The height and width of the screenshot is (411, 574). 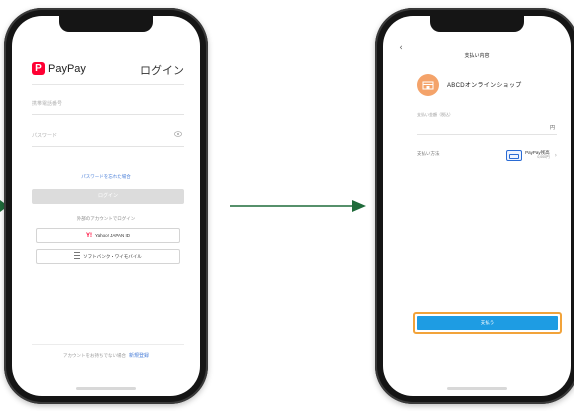 What do you see at coordinates (487, 127) in the screenshot?
I see `amount-input: 円` at bounding box center [487, 127].